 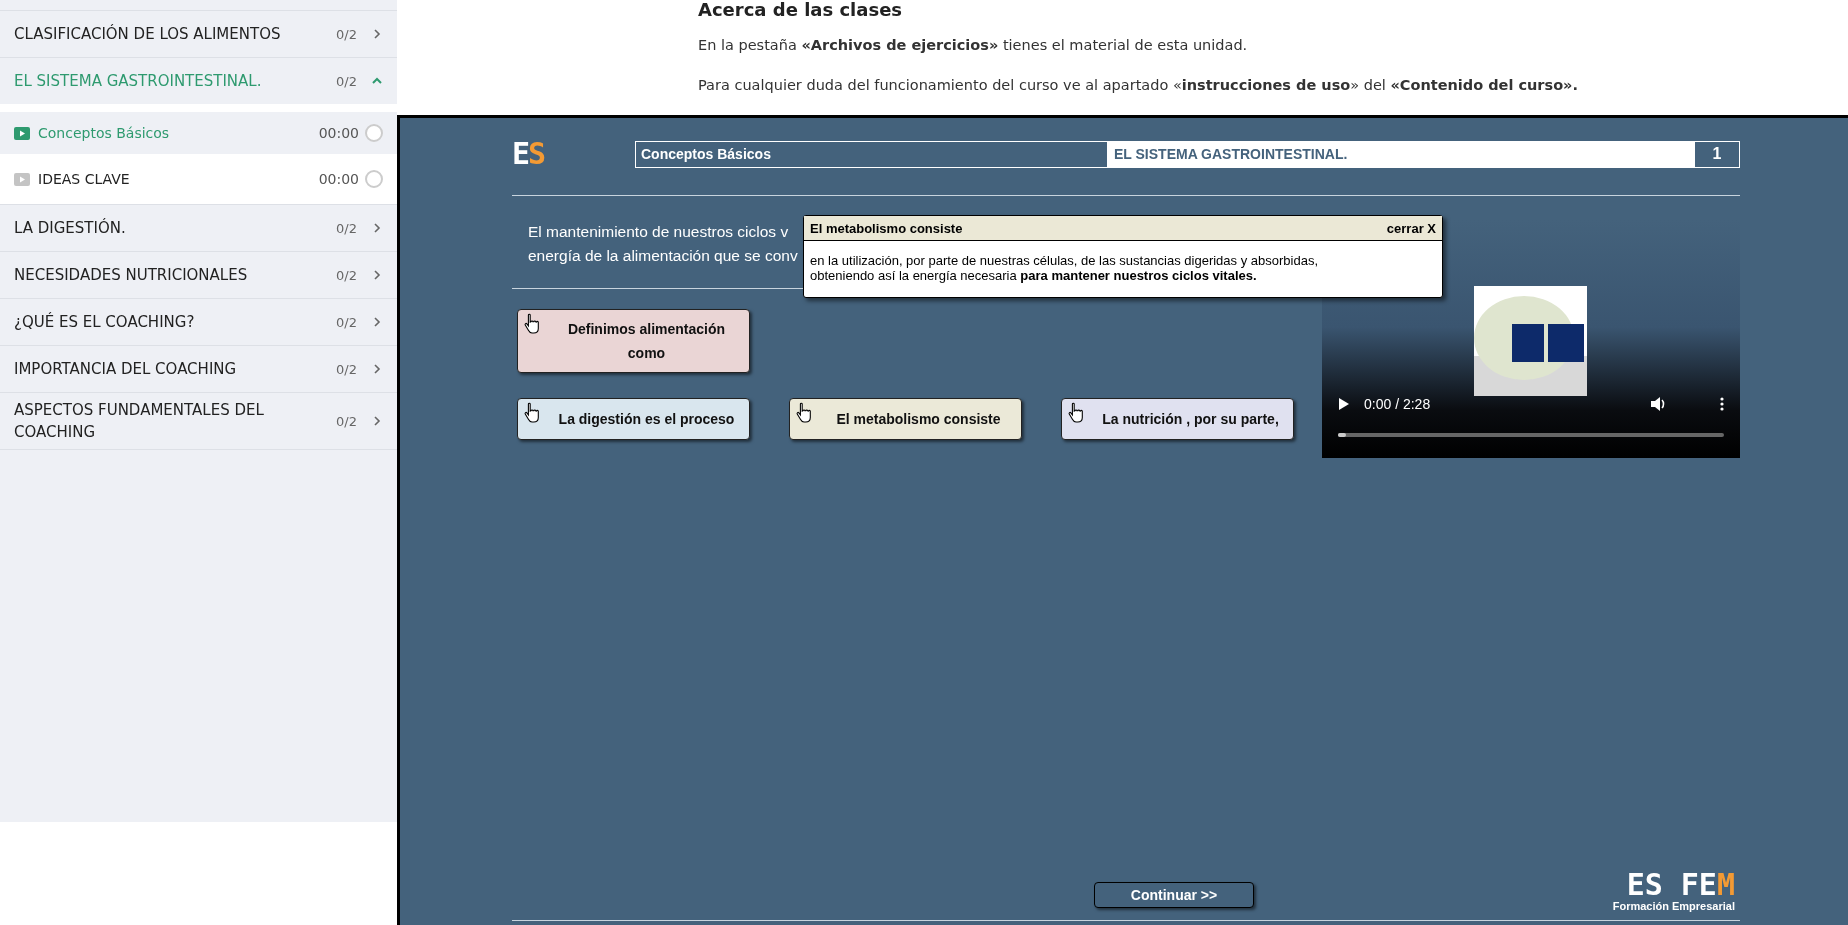 I want to click on section-heading: Acerca de las clases, so click(x=801, y=10).